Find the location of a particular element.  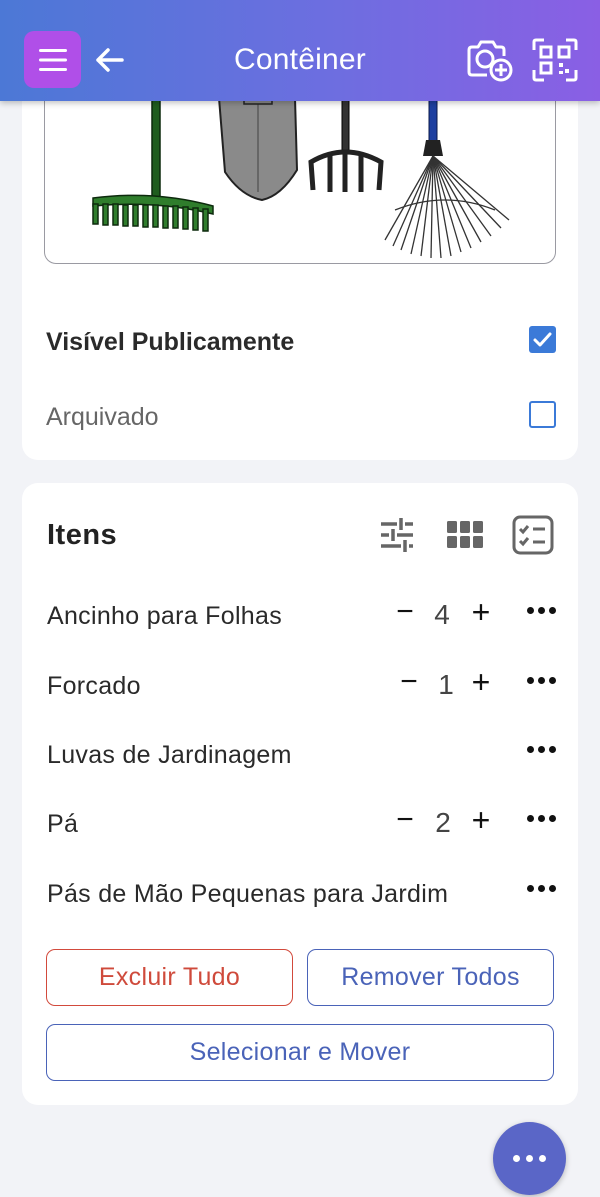

list-item: Pás de Mão Pequenas para Jardim is located at coordinates (302, 893).